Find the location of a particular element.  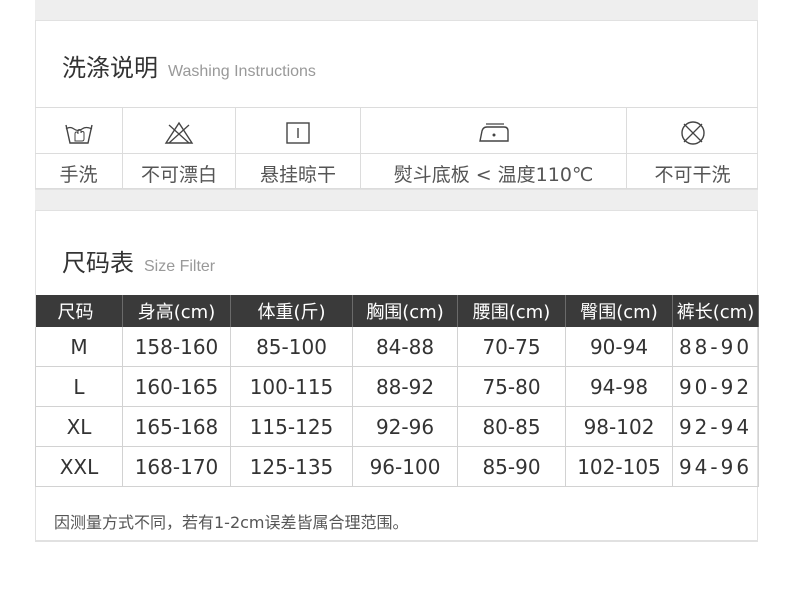

iron-icon is located at coordinates (493, 133).